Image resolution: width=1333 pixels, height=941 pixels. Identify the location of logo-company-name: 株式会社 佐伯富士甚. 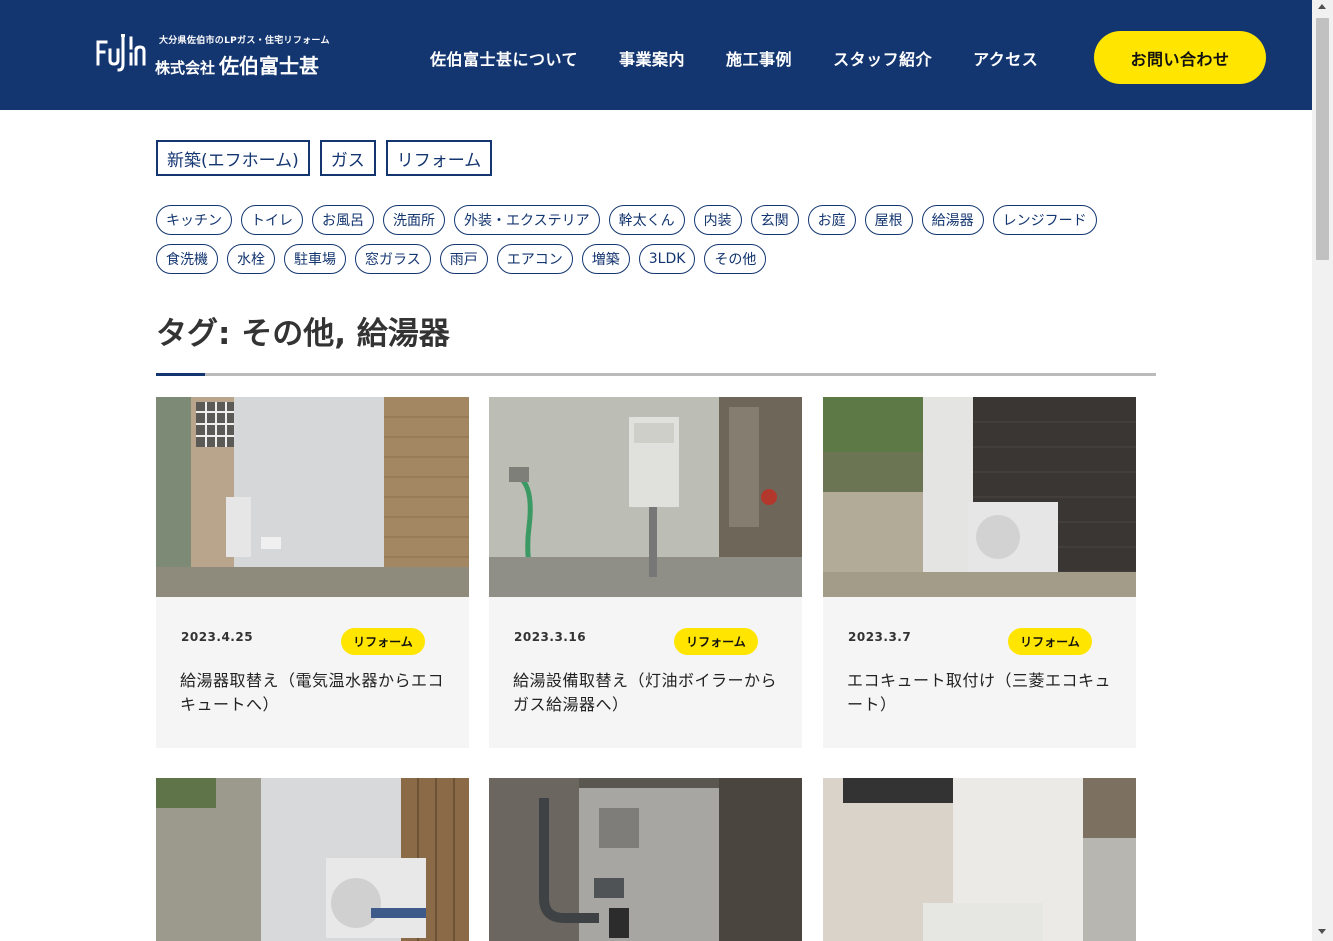
(237, 64).